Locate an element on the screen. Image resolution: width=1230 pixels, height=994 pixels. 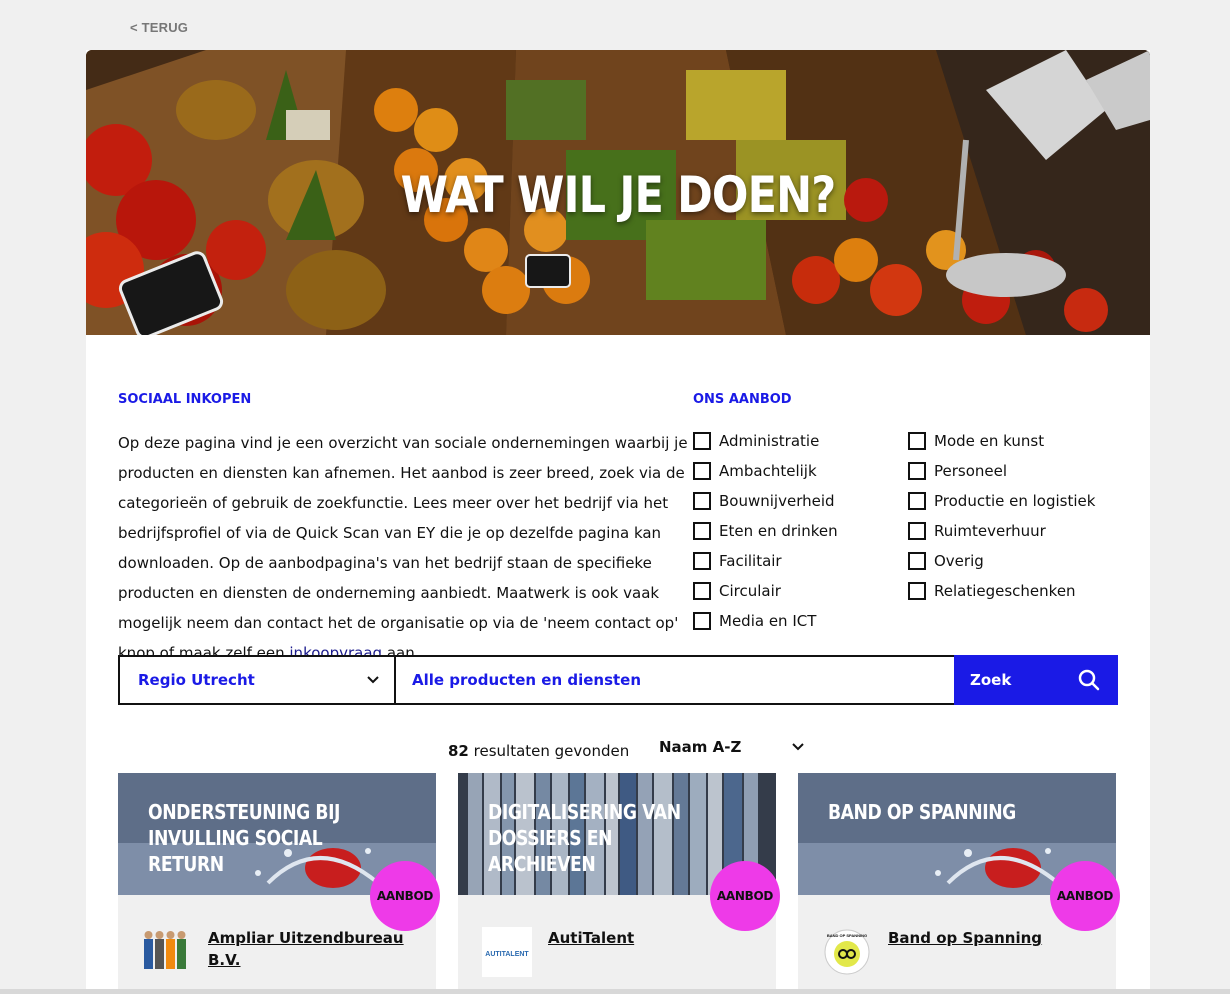
category-checkbox: Circulair is located at coordinates (765, 591).